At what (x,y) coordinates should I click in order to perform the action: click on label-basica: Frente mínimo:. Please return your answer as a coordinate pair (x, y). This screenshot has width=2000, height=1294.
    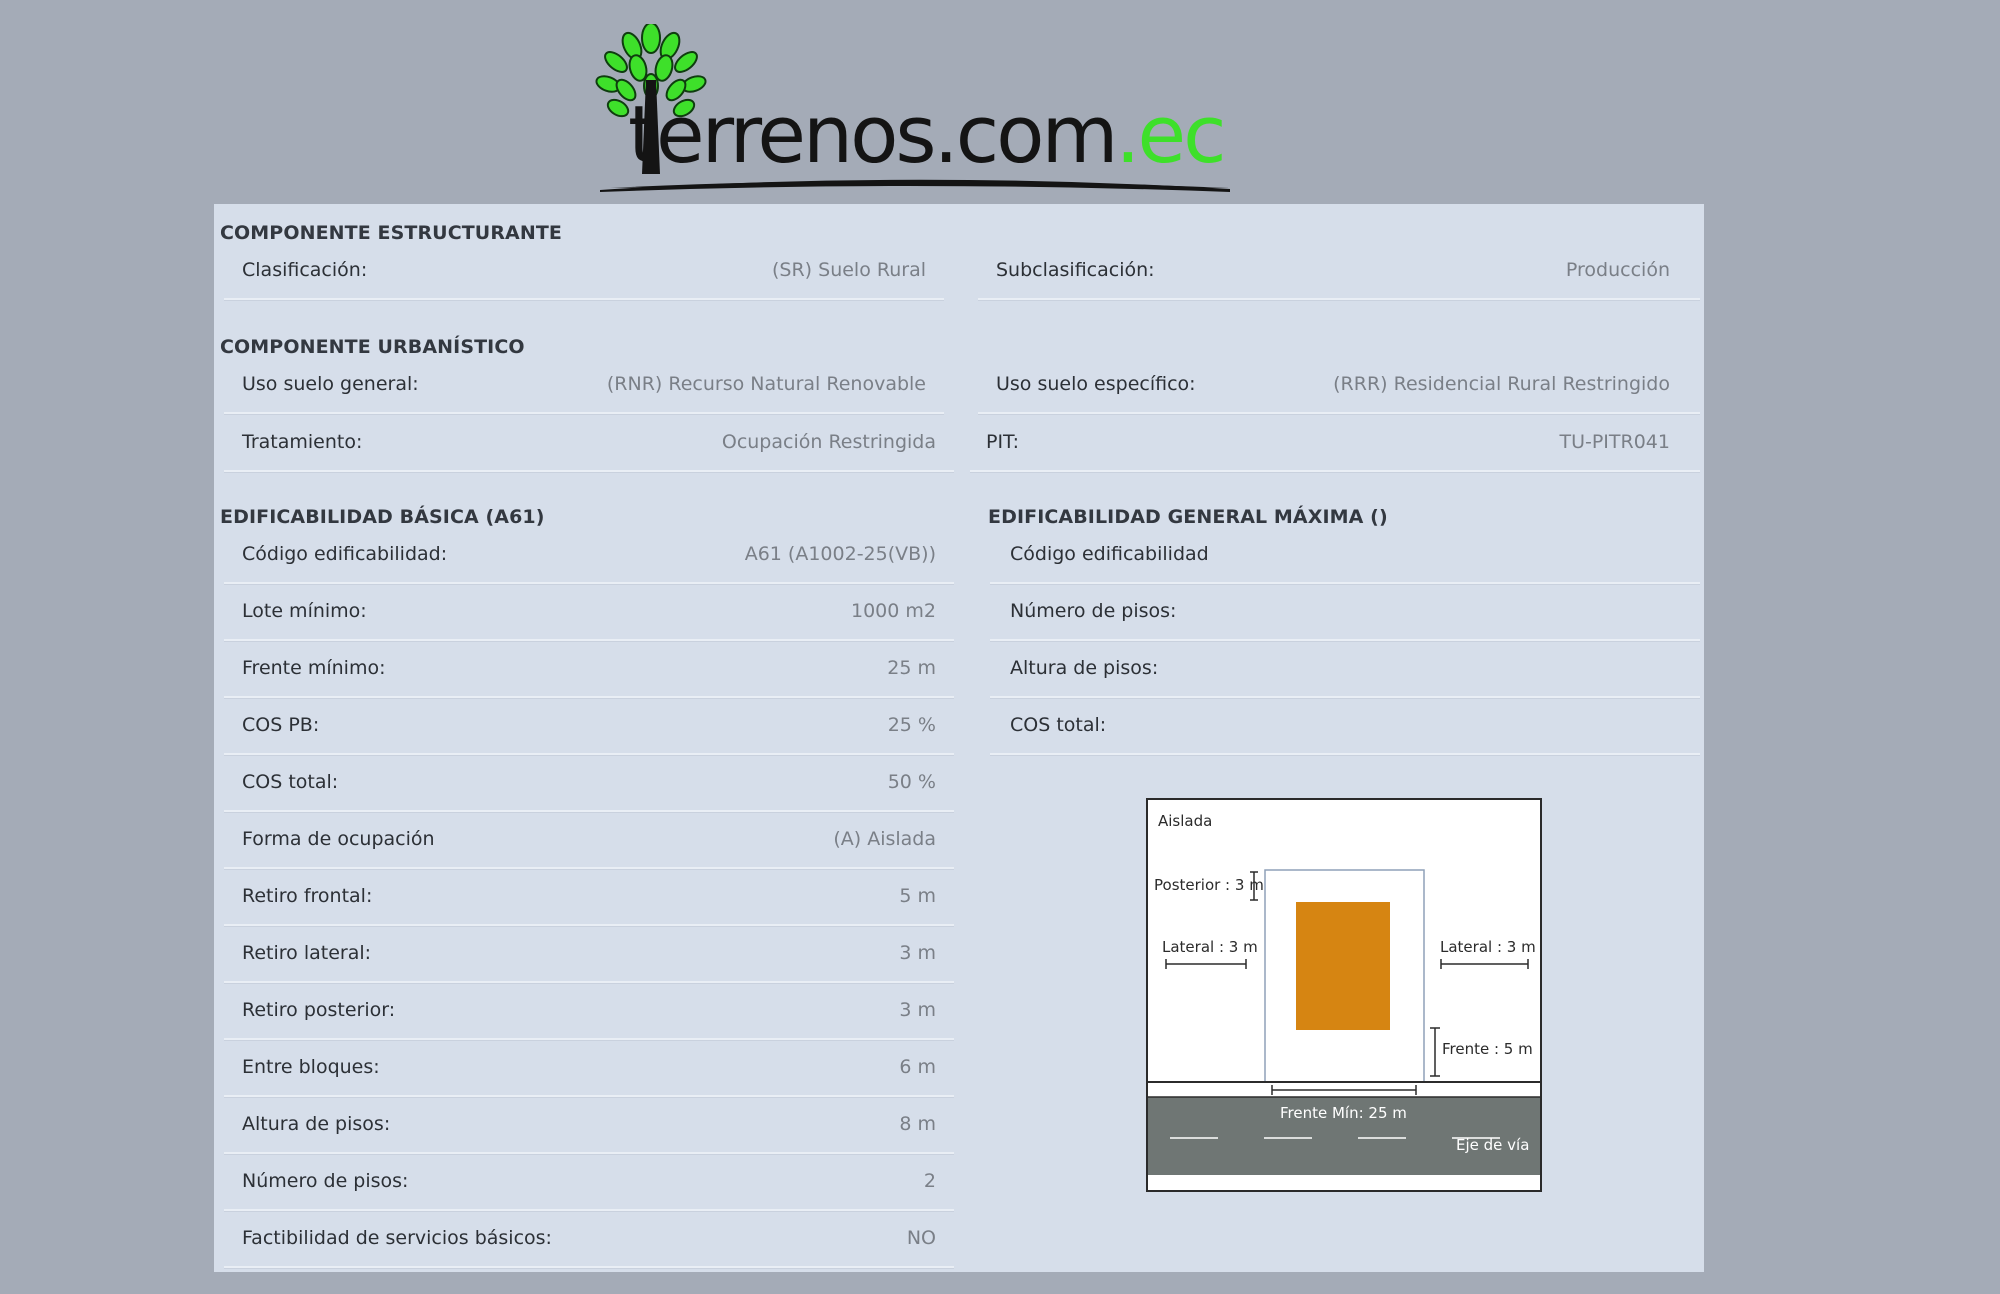
    Looking at the image, I should click on (314, 668).